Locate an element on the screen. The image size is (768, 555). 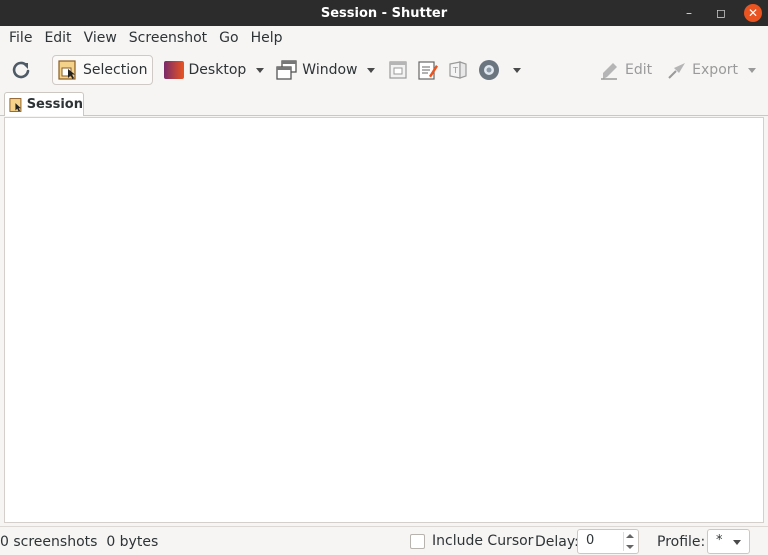
export-button: Export is located at coordinates (702, 70).